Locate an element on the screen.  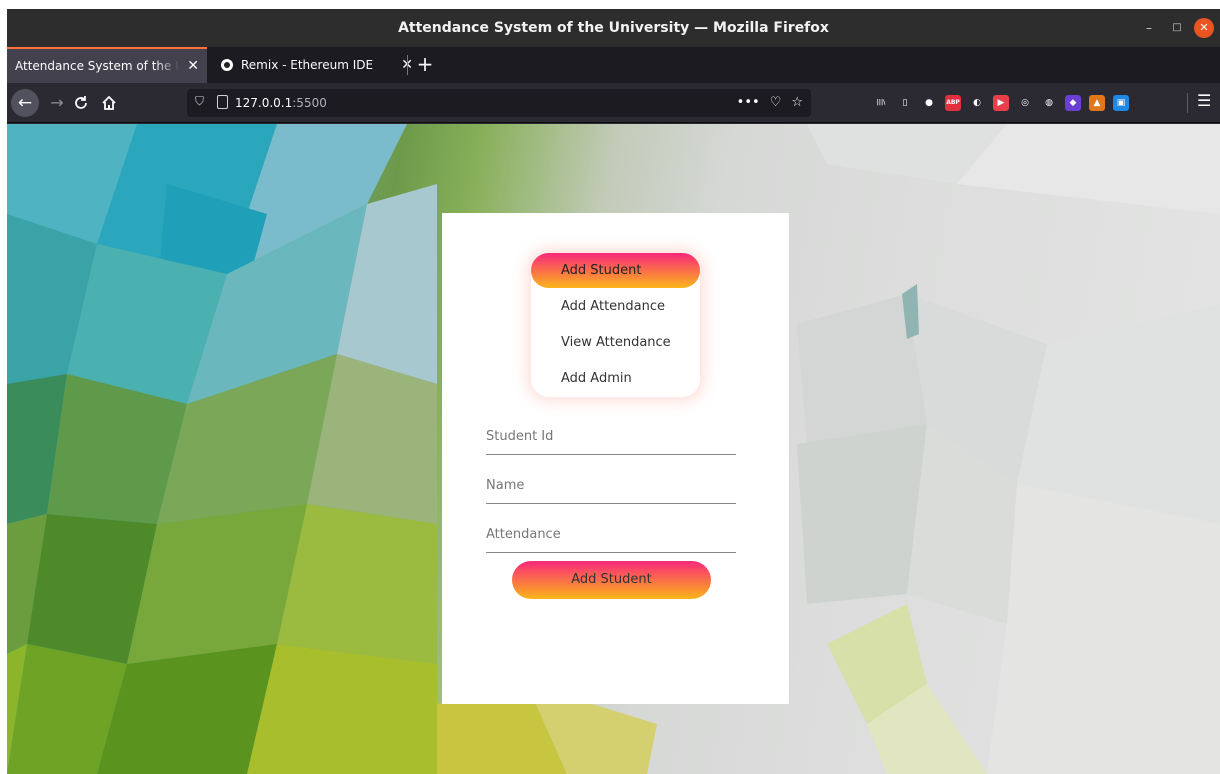
bookmark-star-icon: ☆ is located at coordinates (797, 103).